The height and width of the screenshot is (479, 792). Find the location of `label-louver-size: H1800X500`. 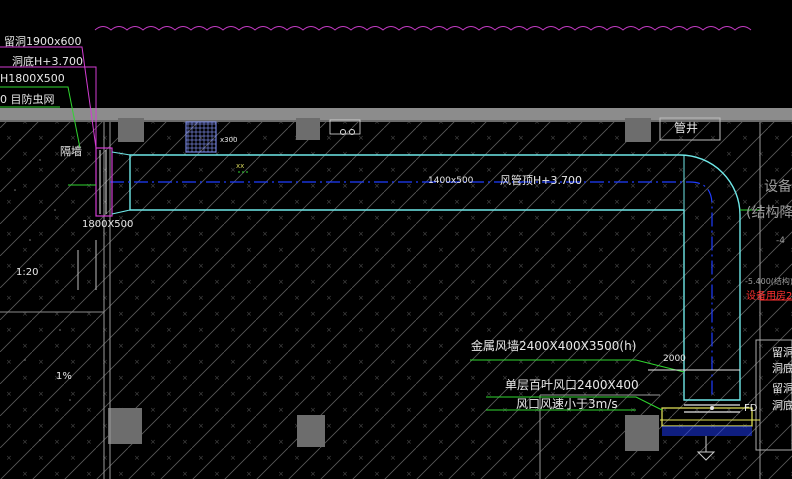

label-louver-size: H1800X500 is located at coordinates (32, 78).